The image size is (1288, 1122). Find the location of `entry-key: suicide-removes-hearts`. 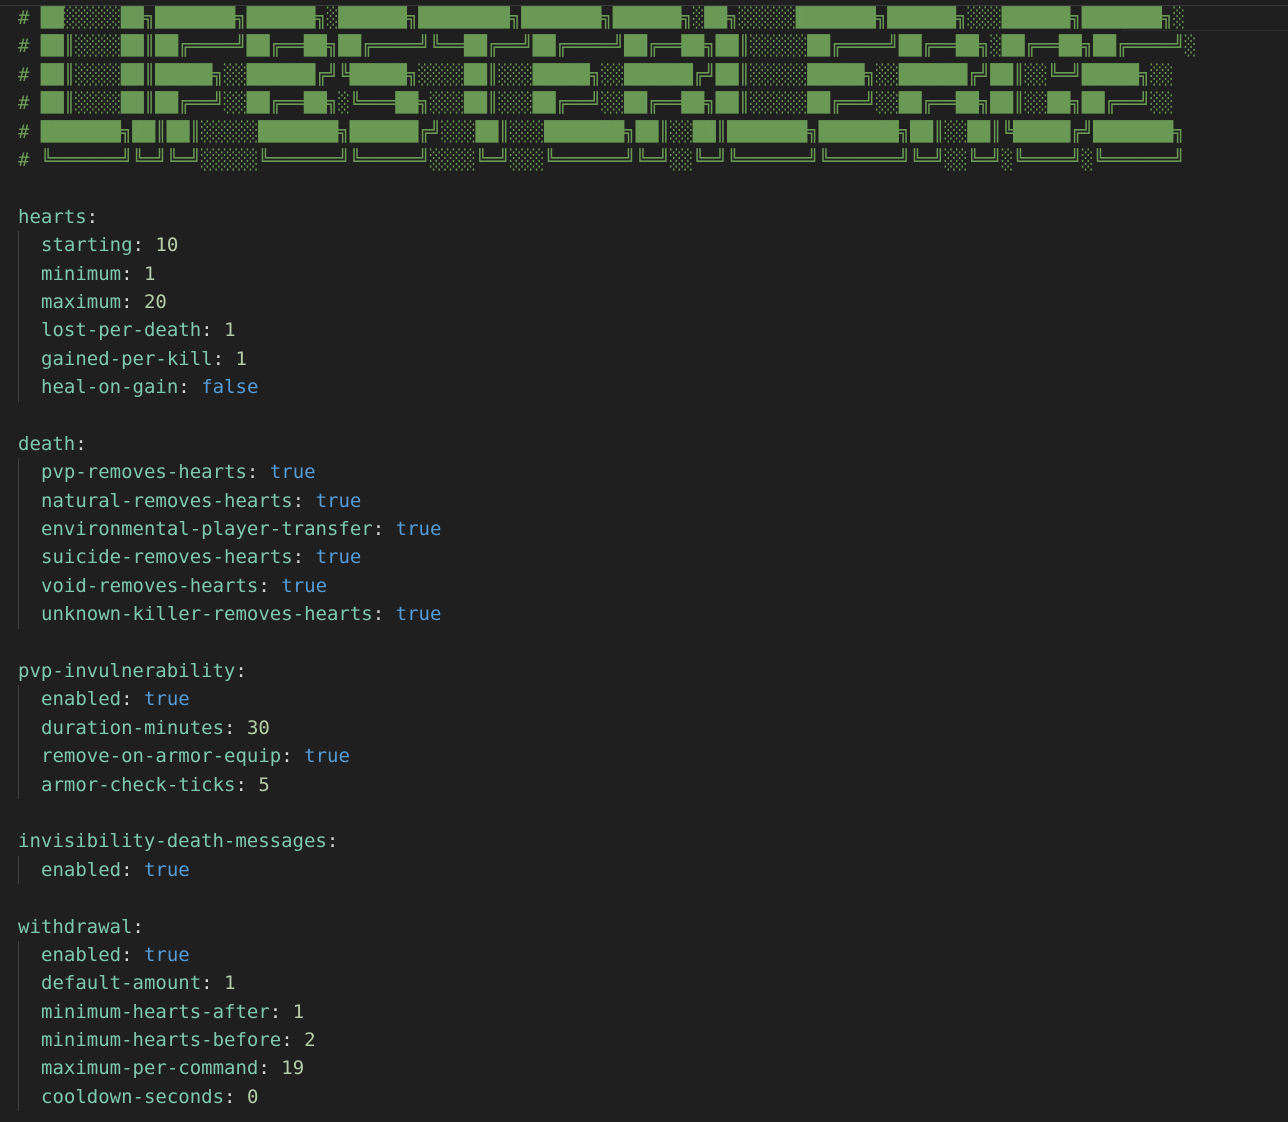

entry-key: suicide-removes-hearts is located at coordinates (167, 557).